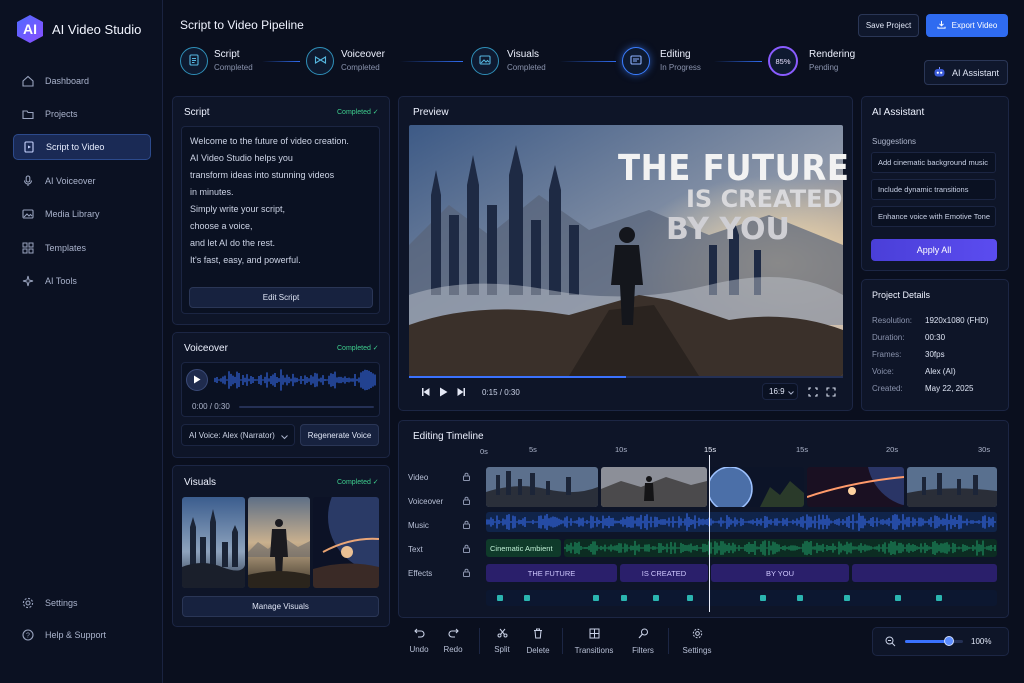 The image size is (1024, 683). What do you see at coordinates (697, 641) in the screenshot?
I see `timeline-settings-button: Settings` at bounding box center [697, 641].